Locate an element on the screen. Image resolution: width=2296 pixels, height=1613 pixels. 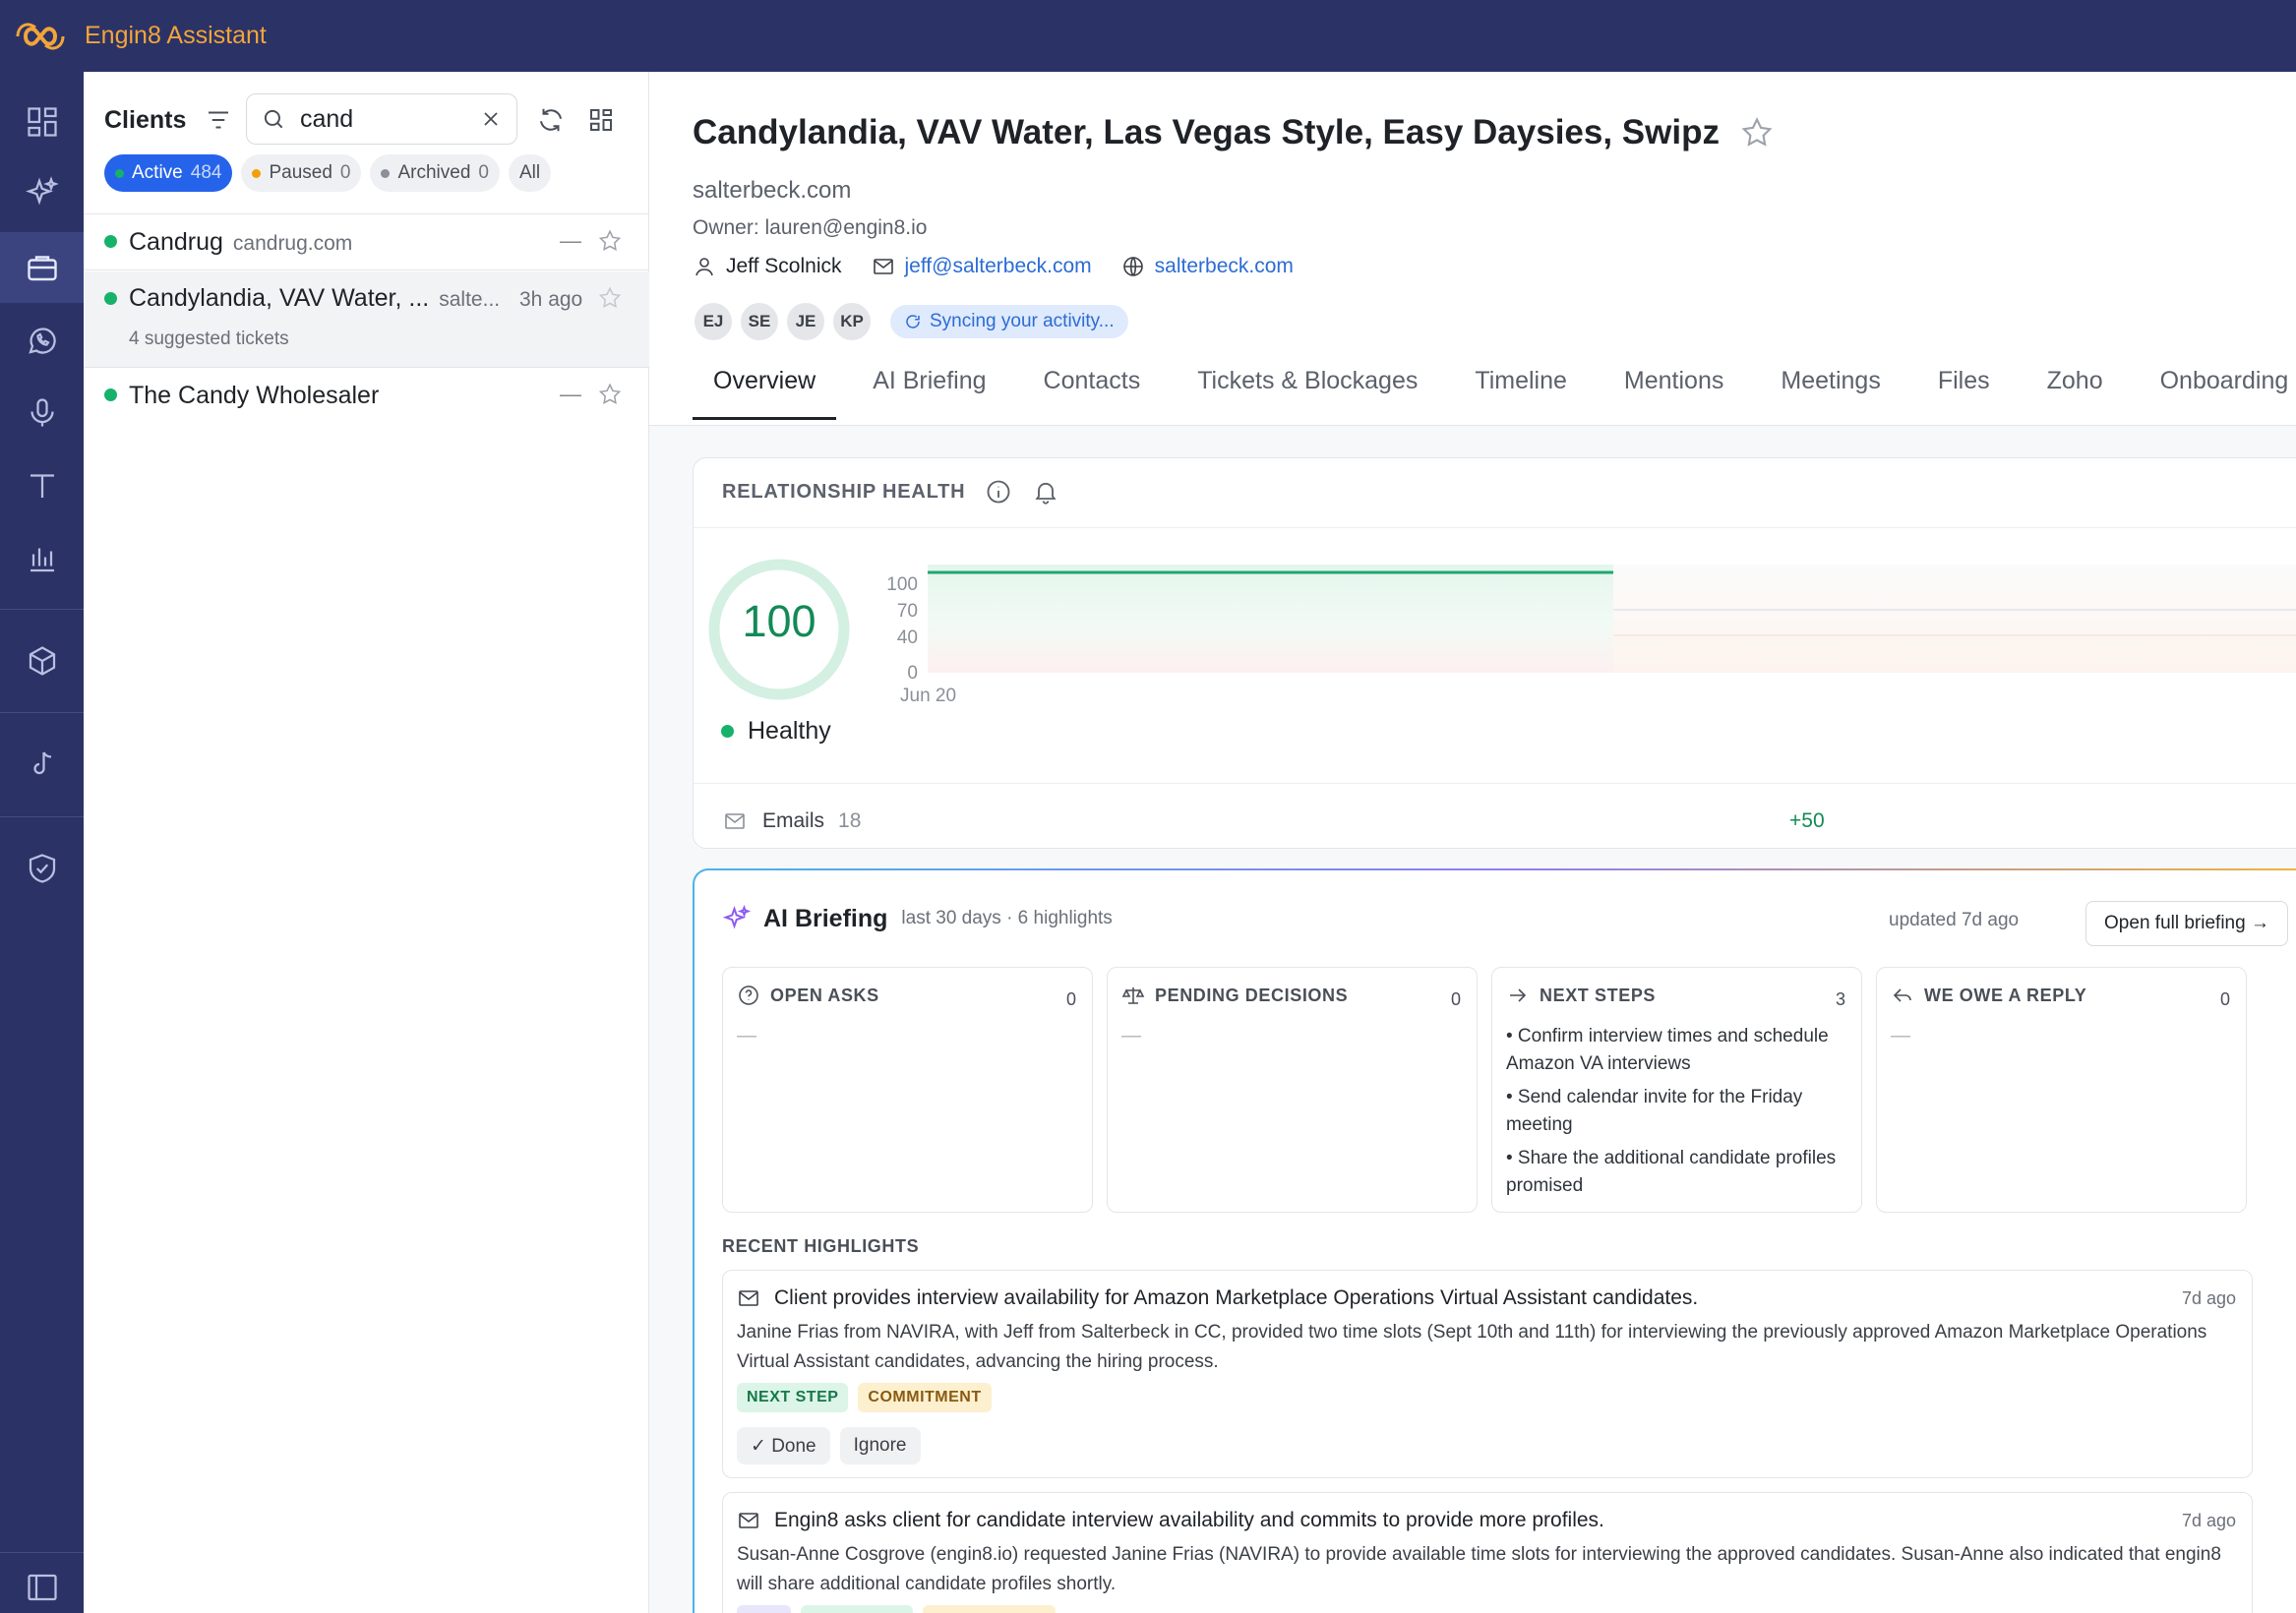
open-full-briefing-button: Open full briefing → is located at coordinates (2186, 923).